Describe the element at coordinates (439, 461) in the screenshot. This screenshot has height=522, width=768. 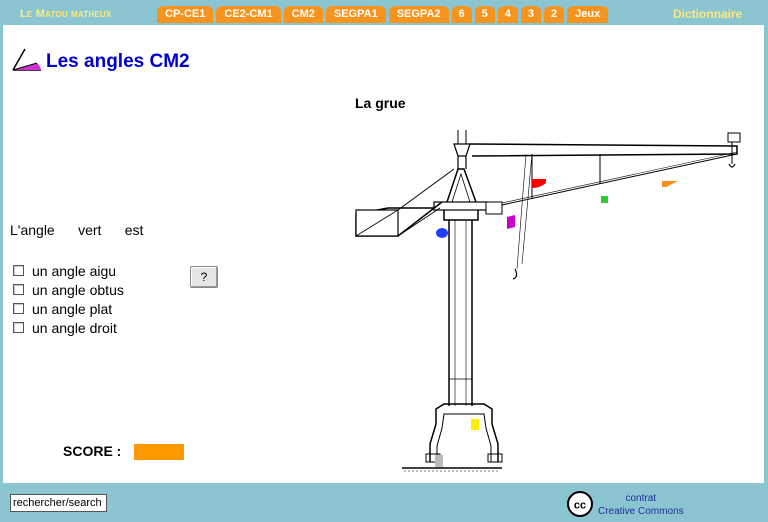
I see `grey-angle-marker` at that location.